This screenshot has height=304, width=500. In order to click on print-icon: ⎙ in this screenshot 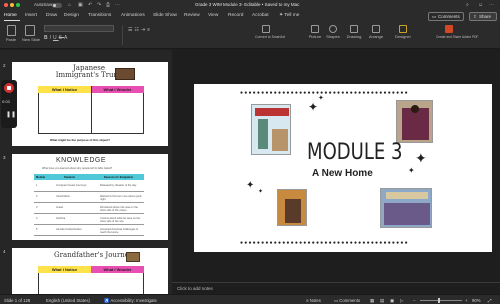, I will do `click(108, 5)`.